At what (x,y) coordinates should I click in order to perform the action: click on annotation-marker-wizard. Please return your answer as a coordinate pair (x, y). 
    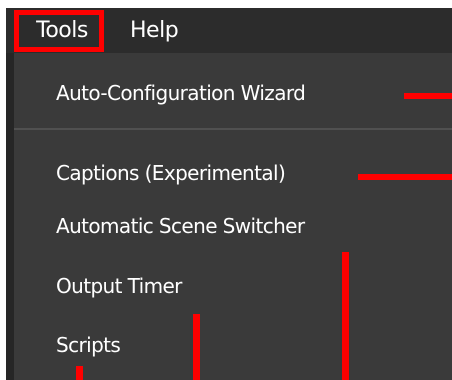
    Looking at the image, I should click on (428, 96).